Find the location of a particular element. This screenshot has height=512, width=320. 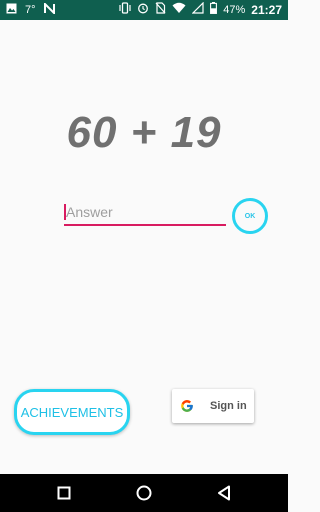

no-signal-icon is located at coordinates (197, 10).